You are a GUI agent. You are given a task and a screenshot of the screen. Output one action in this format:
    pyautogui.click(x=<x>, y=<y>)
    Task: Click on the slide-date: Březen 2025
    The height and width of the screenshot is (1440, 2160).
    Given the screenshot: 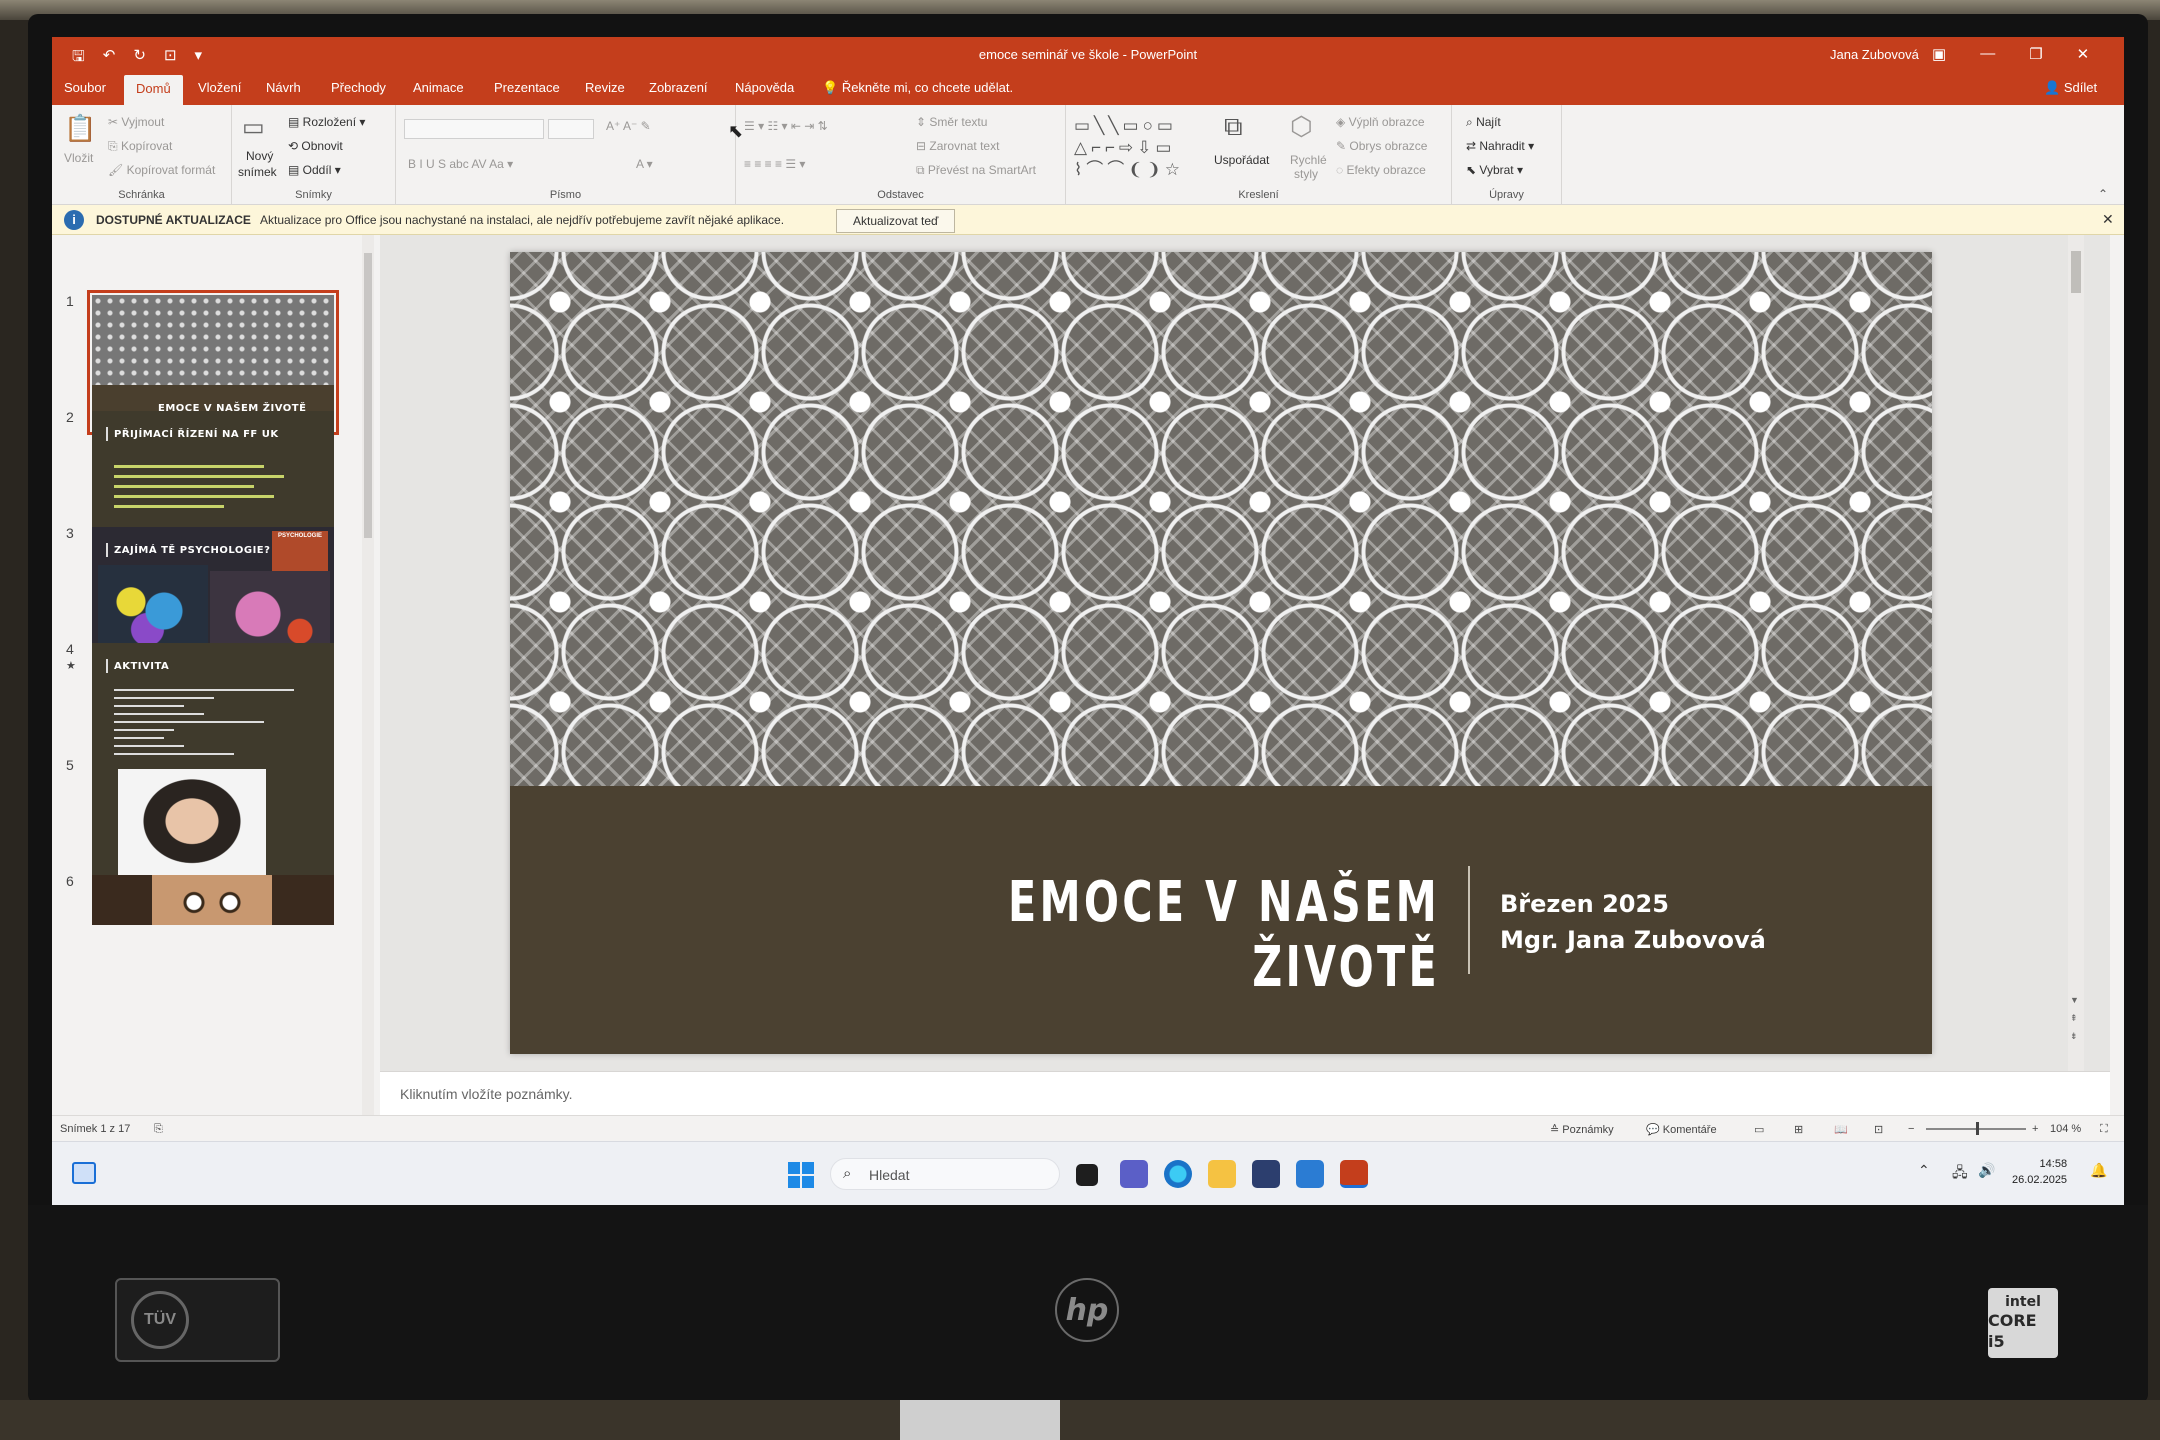 What is the action you would take?
    pyautogui.click(x=1584, y=904)
    